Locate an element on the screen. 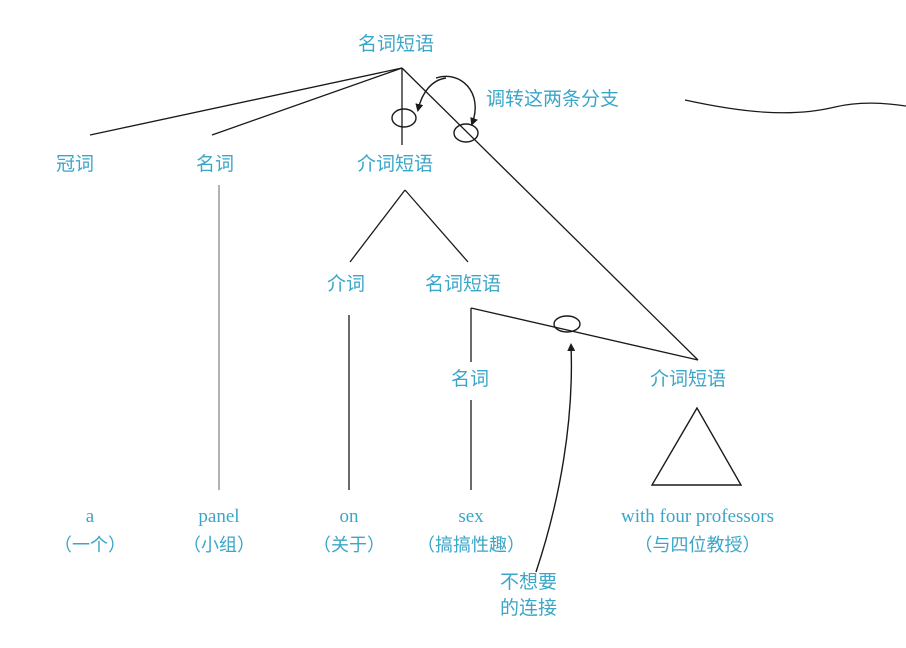  annotation-unwanted-connection: 不想要 的连接 is located at coordinates (528, 595).